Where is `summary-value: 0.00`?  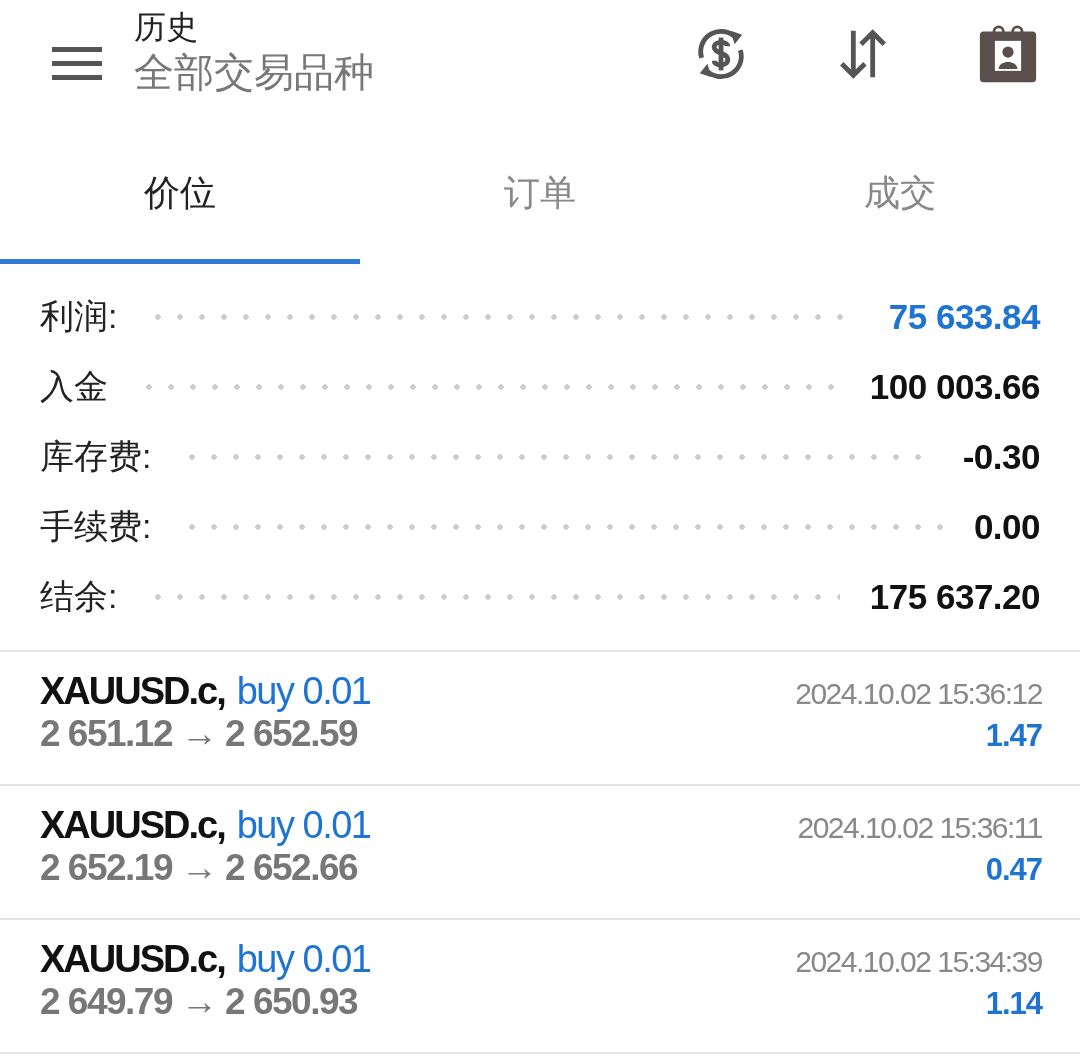 summary-value: 0.00 is located at coordinates (1006, 527).